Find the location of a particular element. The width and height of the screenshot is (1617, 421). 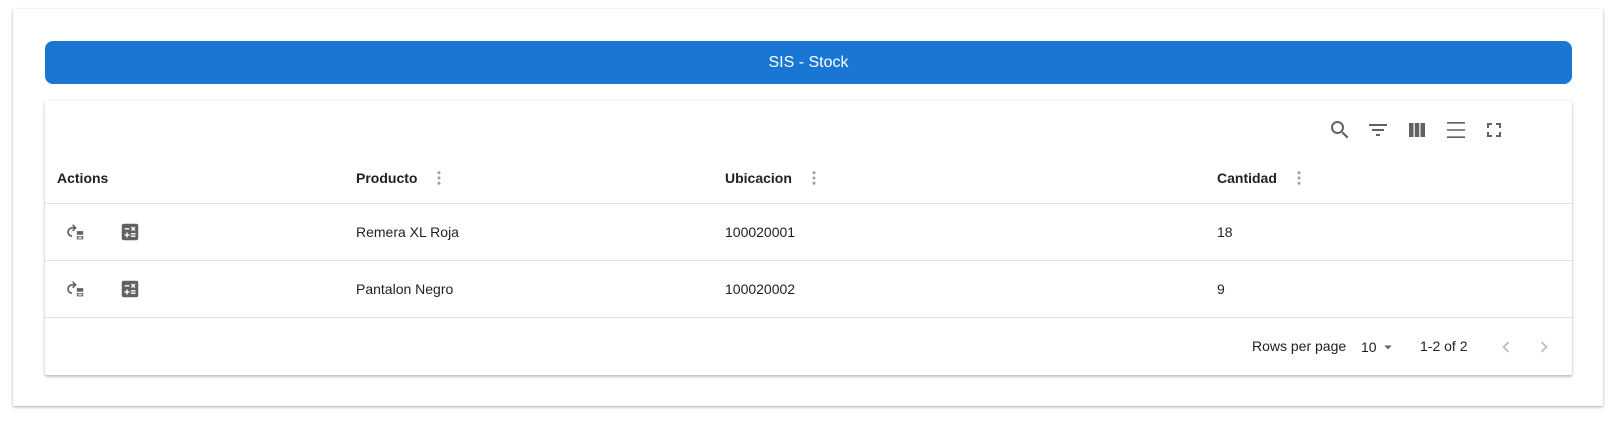

page-title: SIS - Stock is located at coordinates (808, 62).